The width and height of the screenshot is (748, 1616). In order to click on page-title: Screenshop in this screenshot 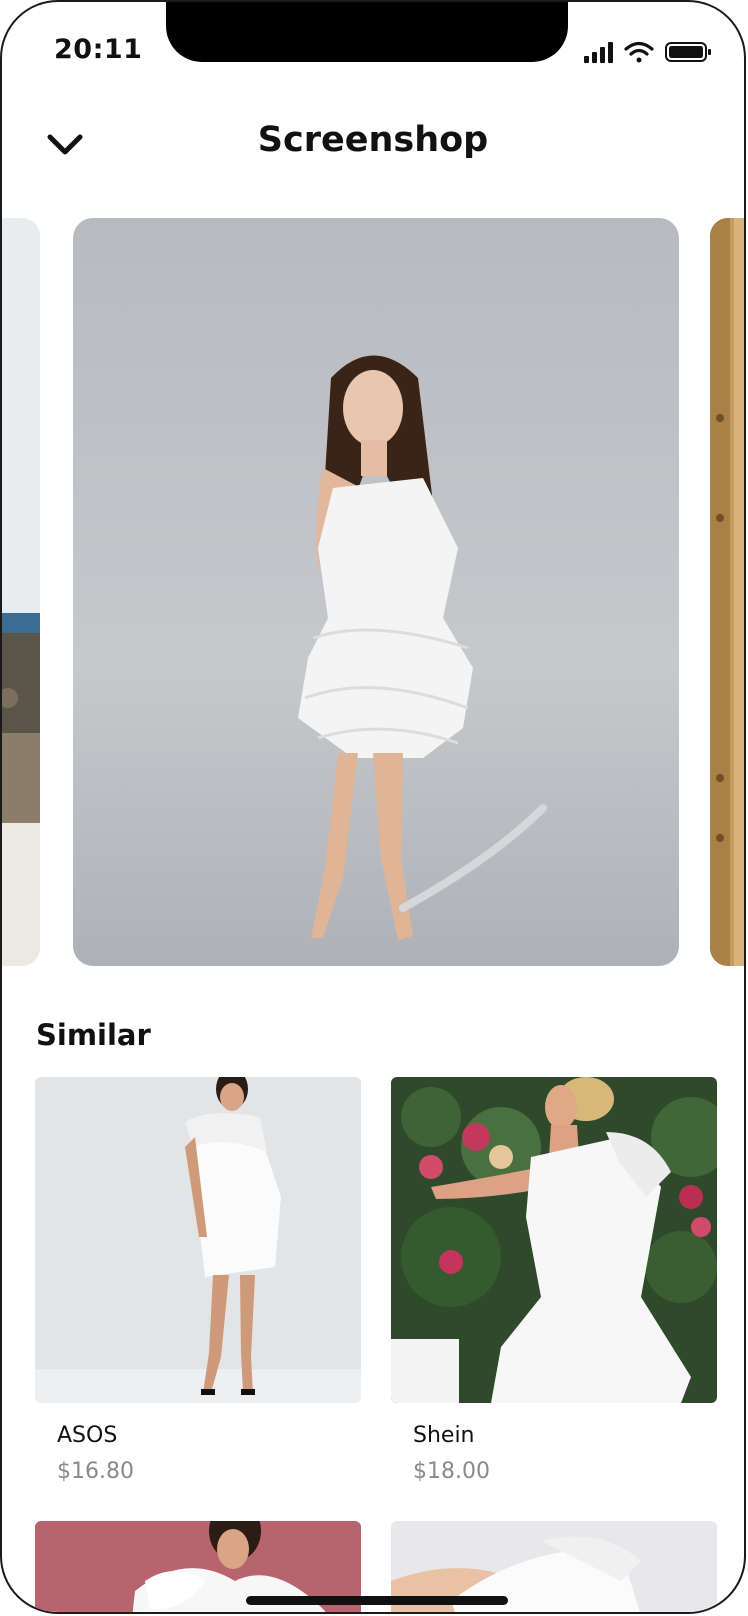, I will do `click(373, 140)`.